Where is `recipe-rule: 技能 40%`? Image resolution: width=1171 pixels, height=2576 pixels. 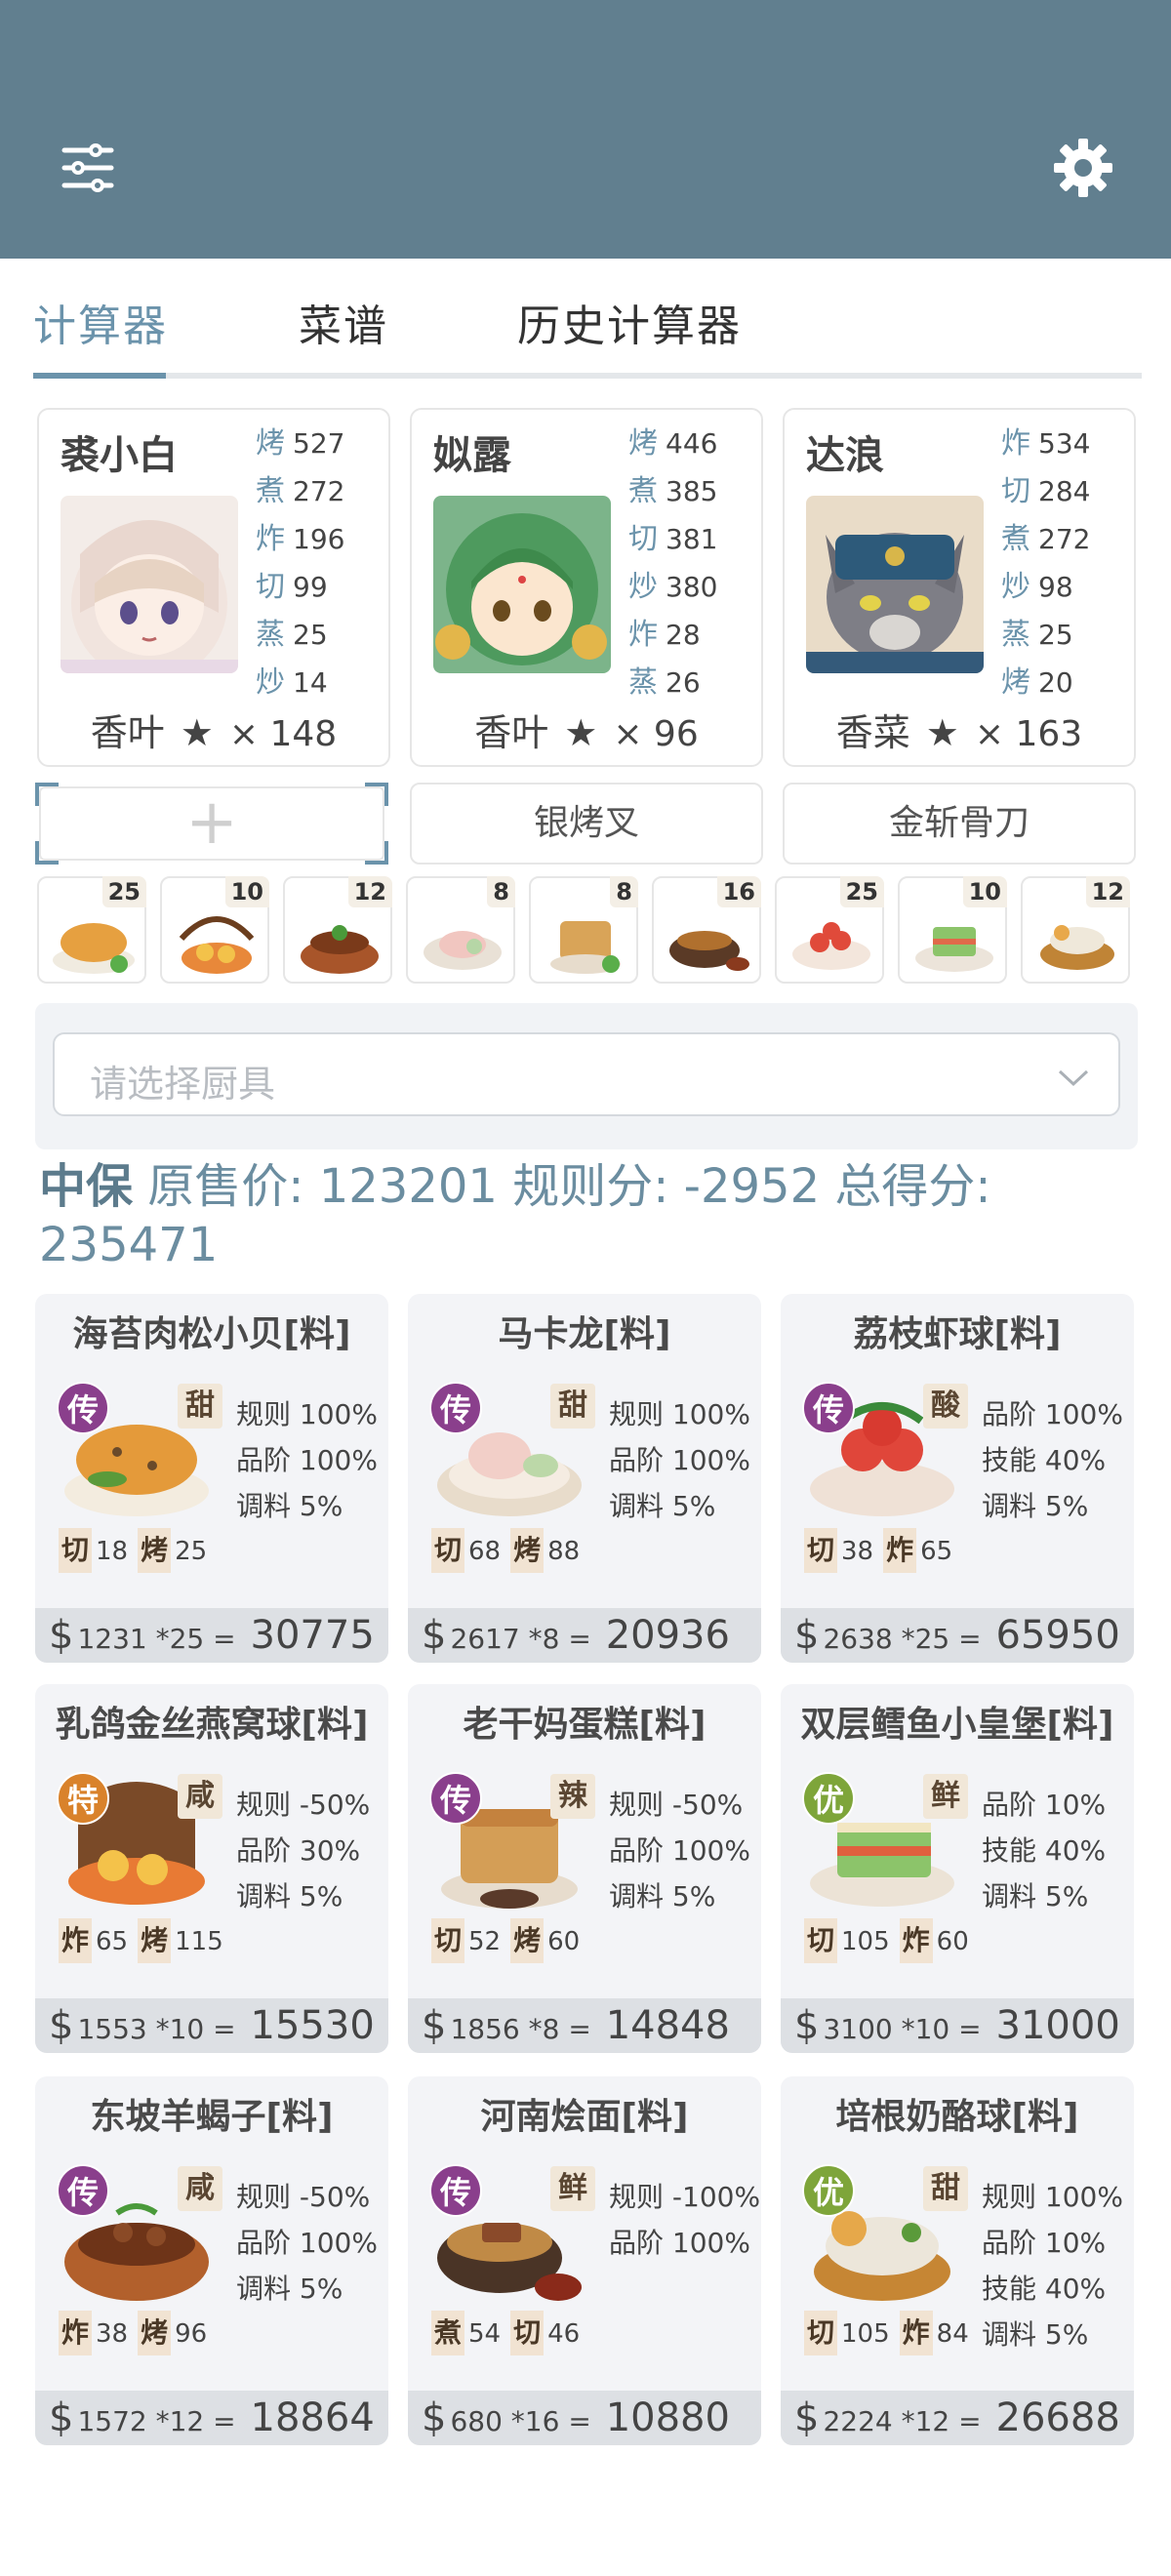 recipe-rule: 技能 40% is located at coordinates (1044, 1460).